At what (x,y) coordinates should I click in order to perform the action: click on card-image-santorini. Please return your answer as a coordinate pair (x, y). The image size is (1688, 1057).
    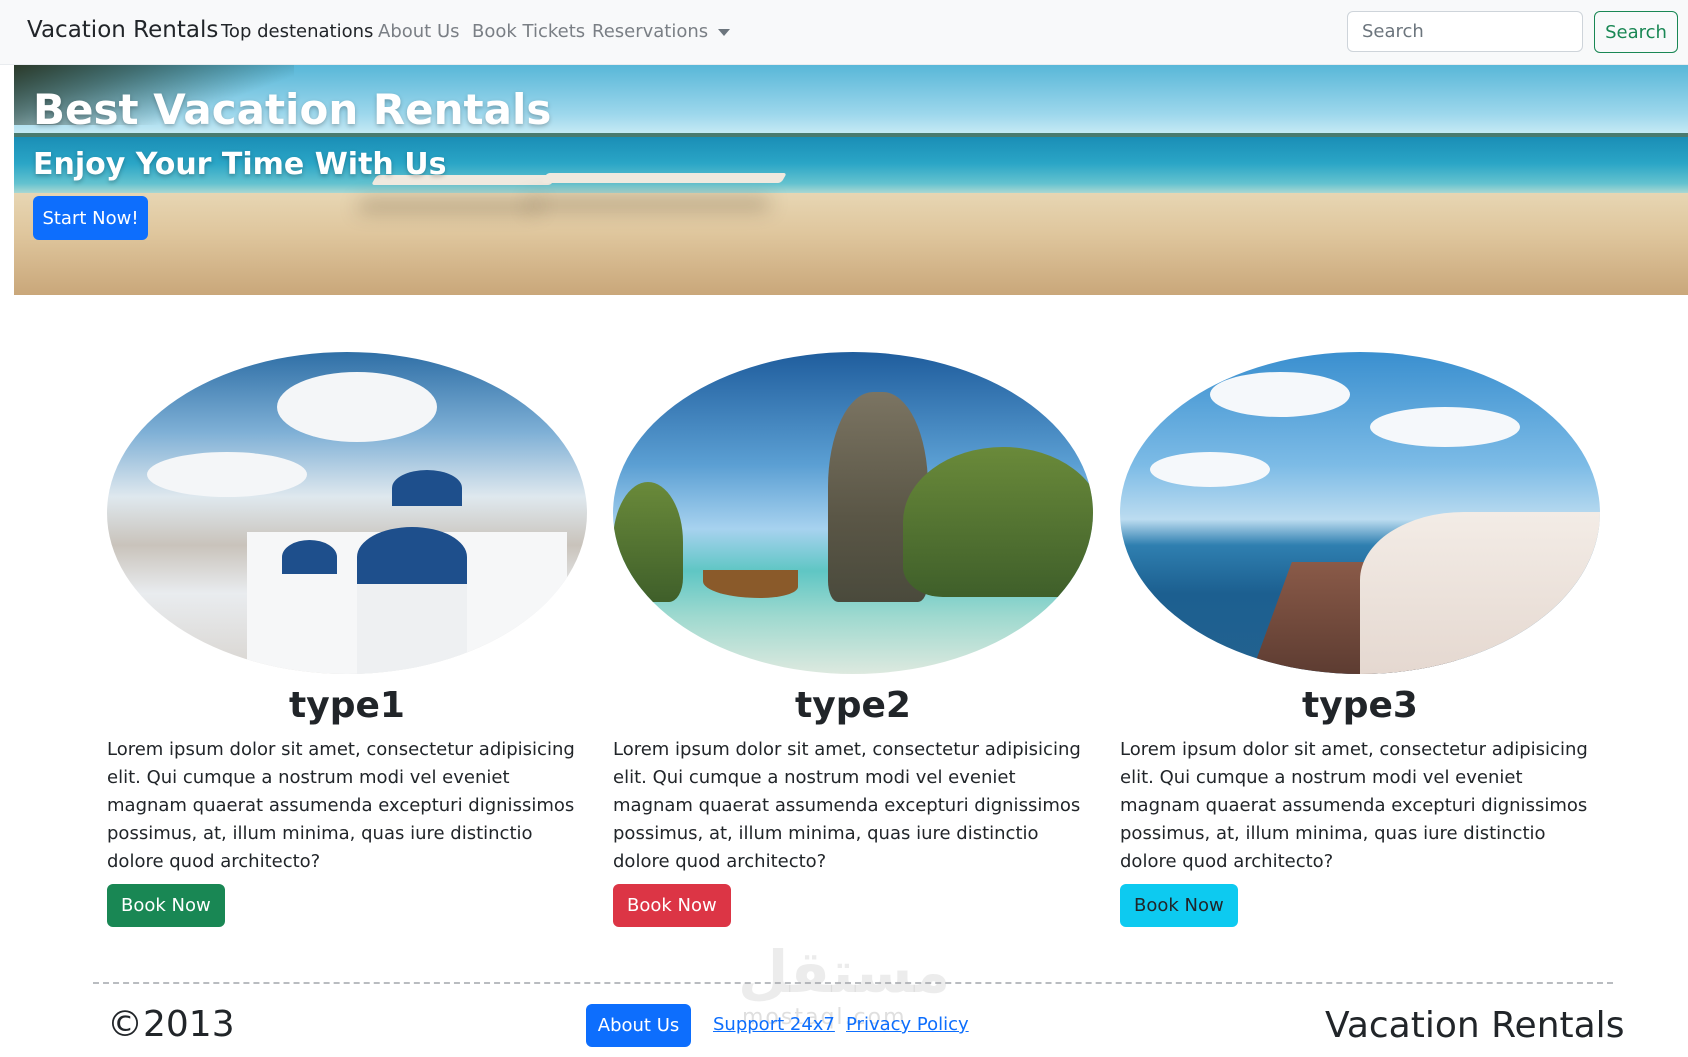
    Looking at the image, I should click on (347, 513).